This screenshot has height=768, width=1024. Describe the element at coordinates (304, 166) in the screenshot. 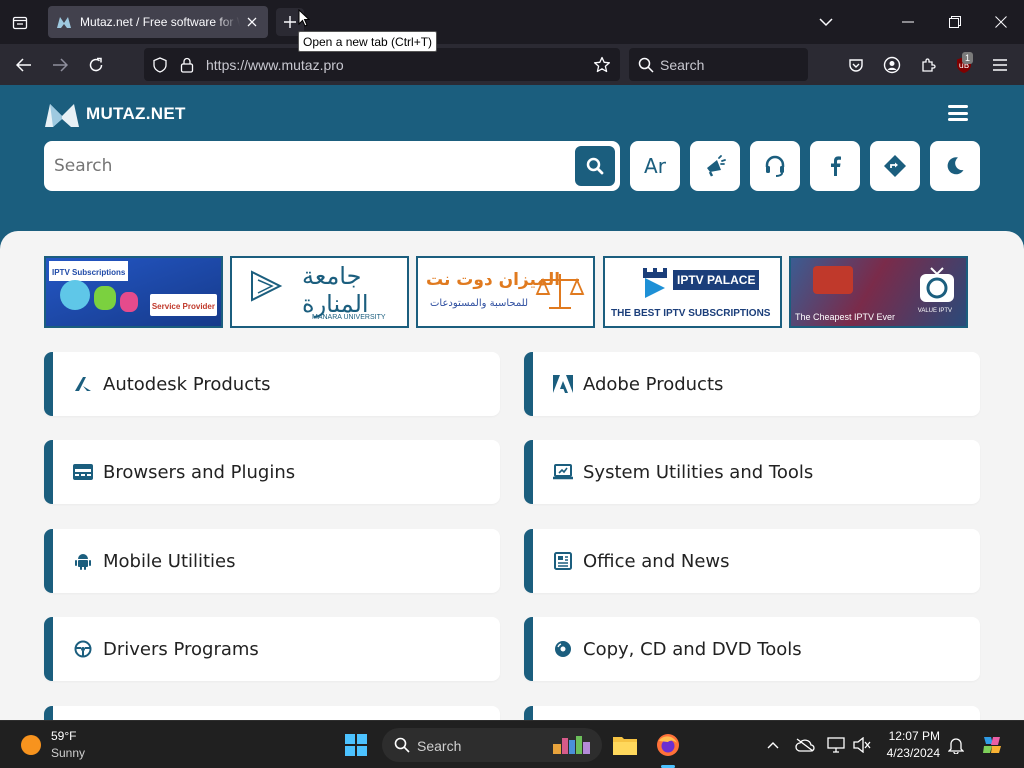

I see `site-search-input` at that location.